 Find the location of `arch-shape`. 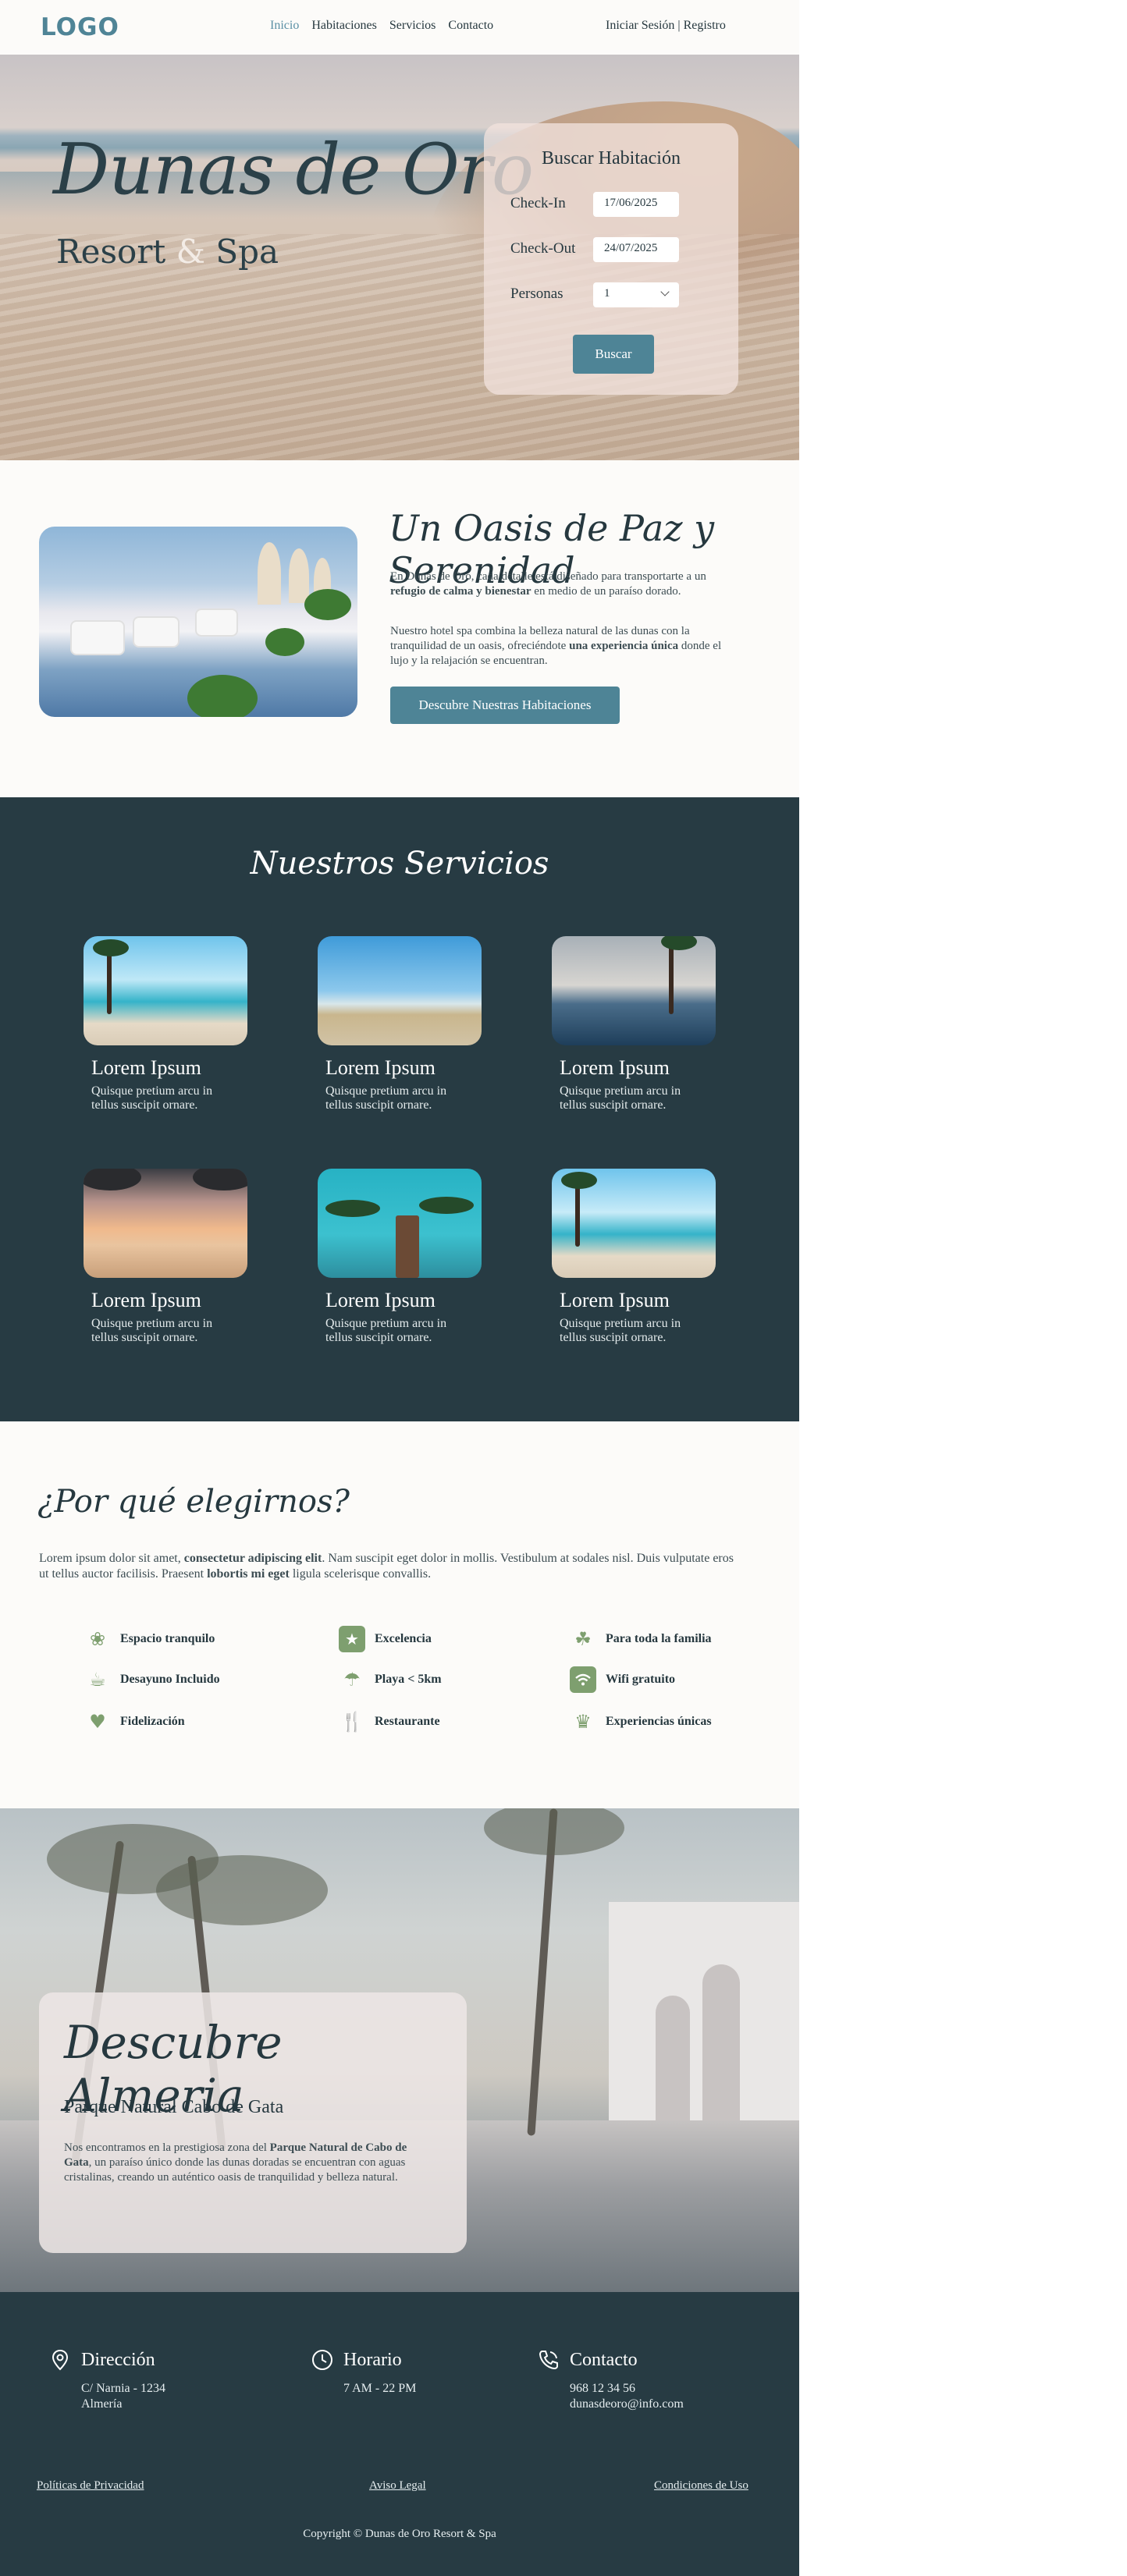

arch-shape is located at coordinates (673, 2066).